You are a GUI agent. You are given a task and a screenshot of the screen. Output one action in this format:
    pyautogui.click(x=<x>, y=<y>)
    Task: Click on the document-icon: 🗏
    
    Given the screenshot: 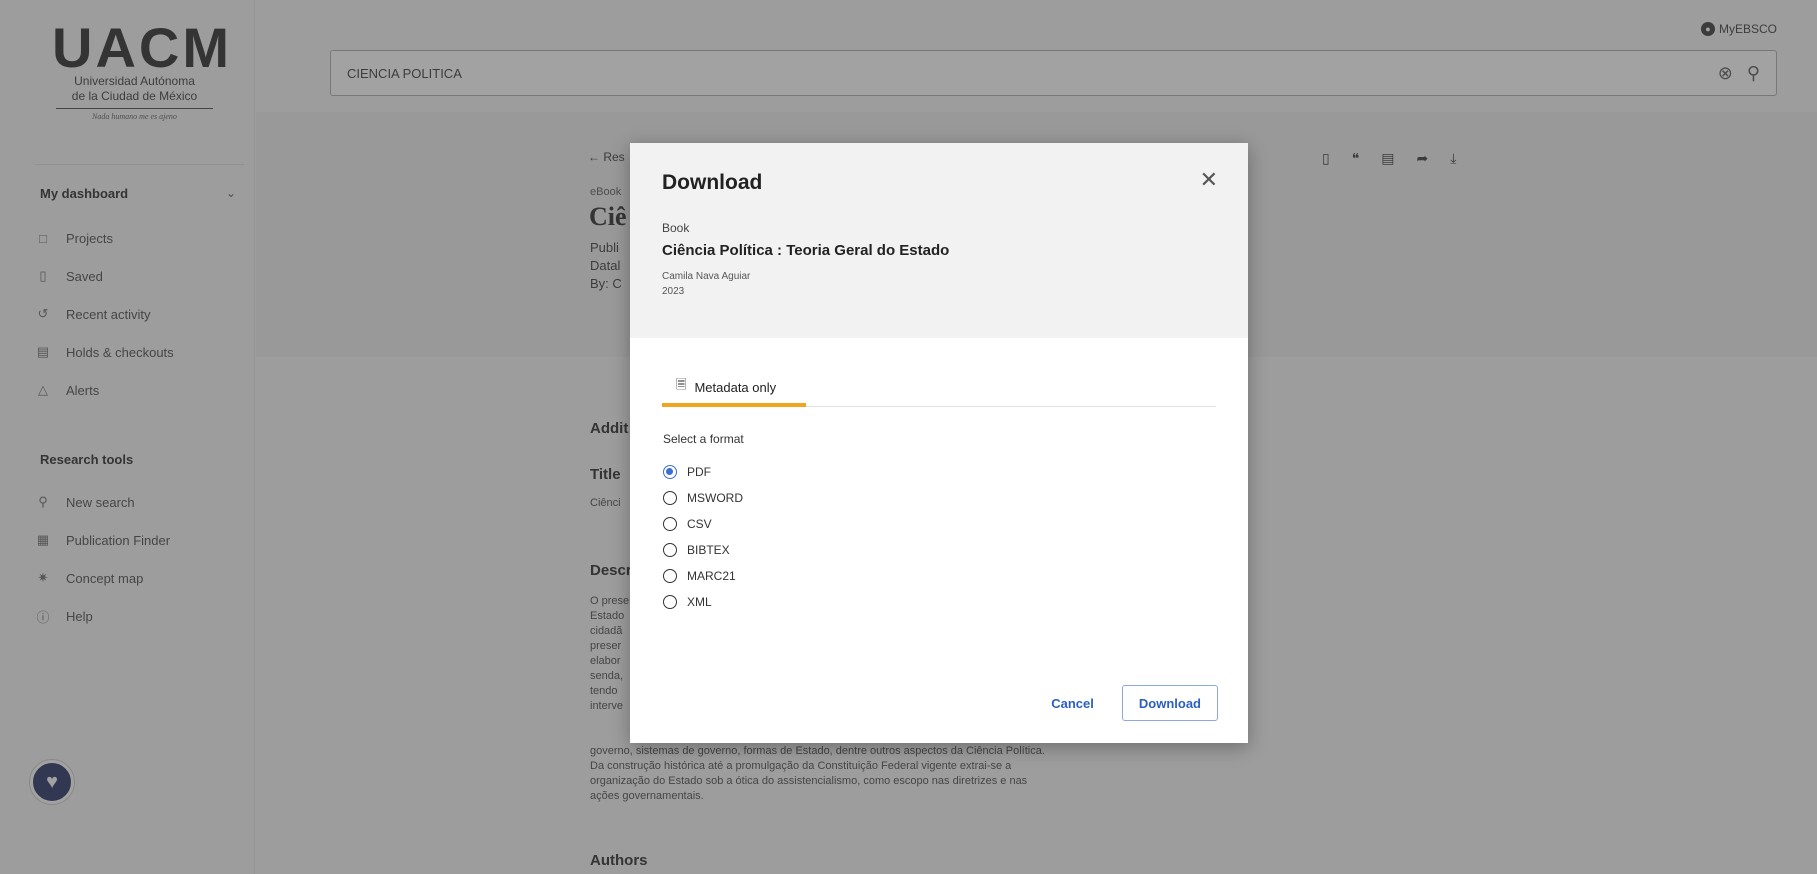 What is the action you would take?
    pyautogui.click(x=681, y=384)
    